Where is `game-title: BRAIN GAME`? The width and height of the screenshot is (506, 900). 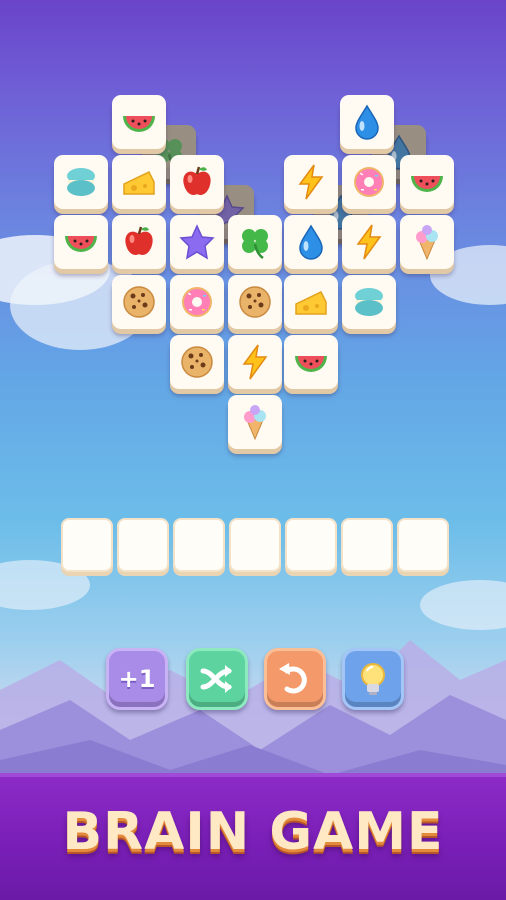
game-title: BRAIN GAME is located at coordinates (253, 832).